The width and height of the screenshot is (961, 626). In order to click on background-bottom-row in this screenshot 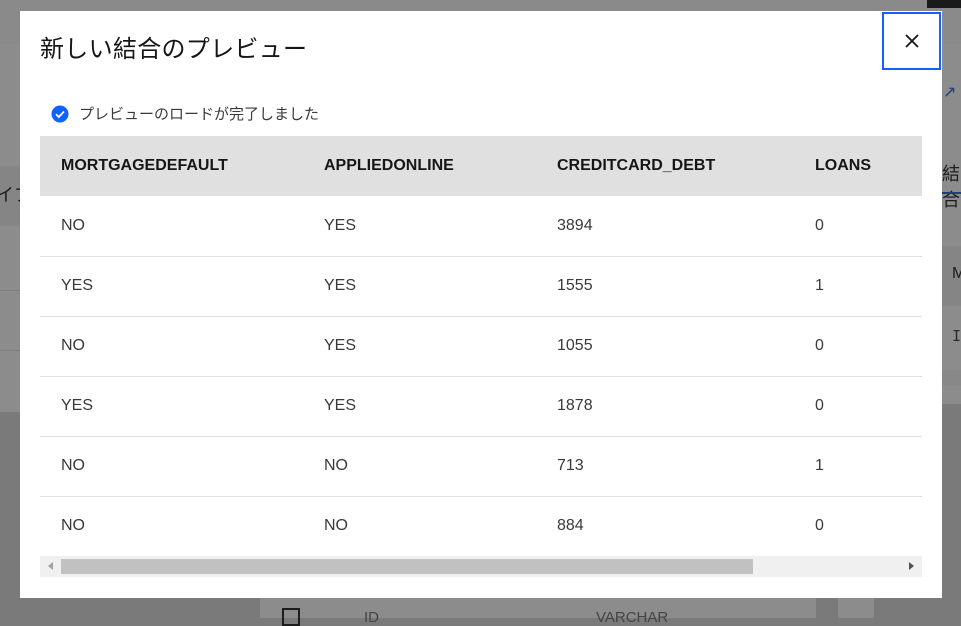, I will do `click(538, 608)`.